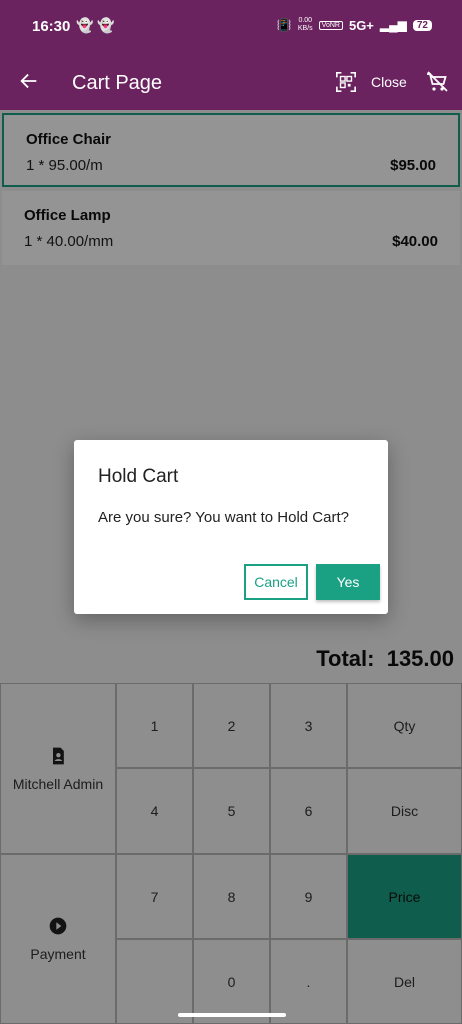  What do you see at coordinates (276, 582) in the screenshot?
I see `cancel-button: Cancel` at bounding box center [276, 582].